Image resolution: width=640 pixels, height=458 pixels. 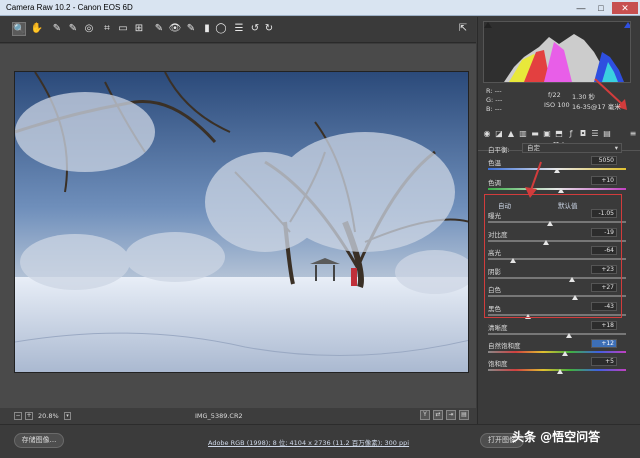 I want to click on white-balance-value: 自定, so click(x=533, y=148).